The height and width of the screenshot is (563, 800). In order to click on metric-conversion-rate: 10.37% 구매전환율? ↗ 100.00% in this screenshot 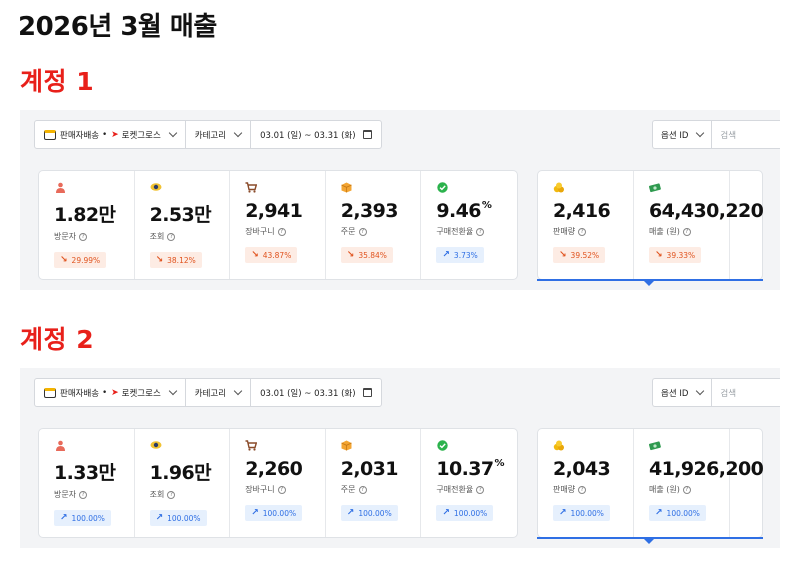, I will do `click(469, 483)`.